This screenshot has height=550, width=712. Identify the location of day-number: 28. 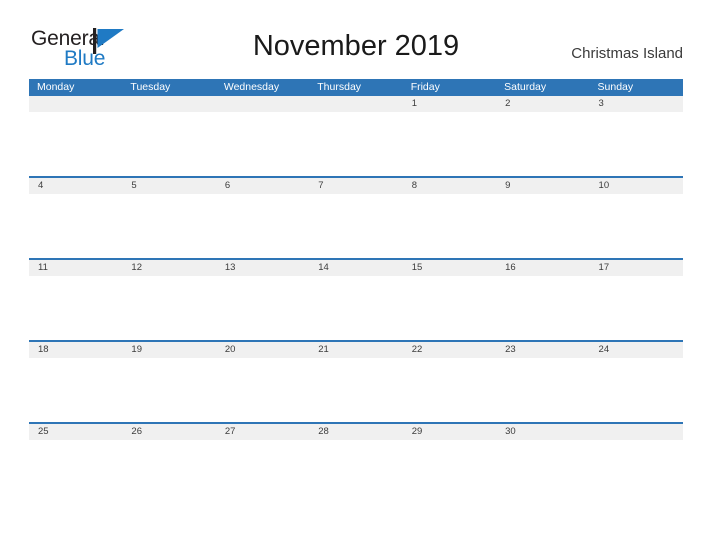
(355, 432).